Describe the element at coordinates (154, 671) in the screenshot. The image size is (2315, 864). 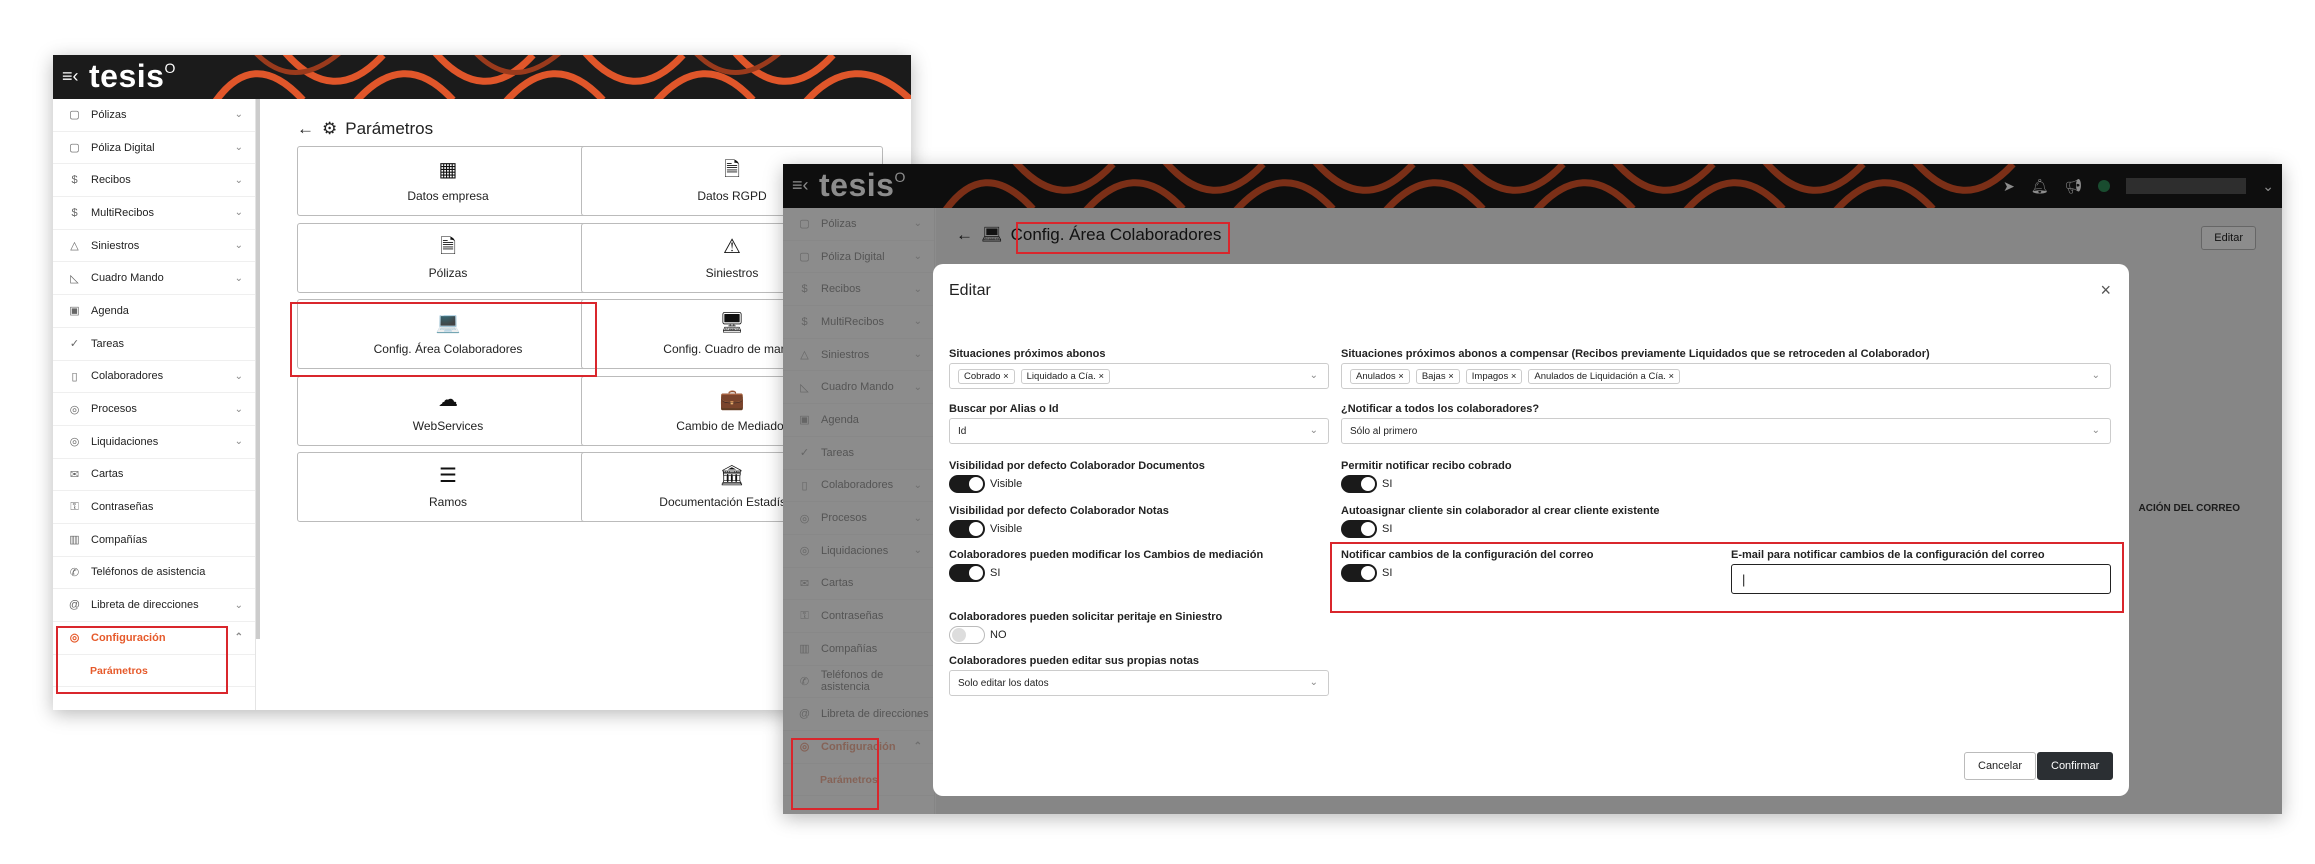
I see `sidebar-subitem-parametros: Parámetros` at that location.